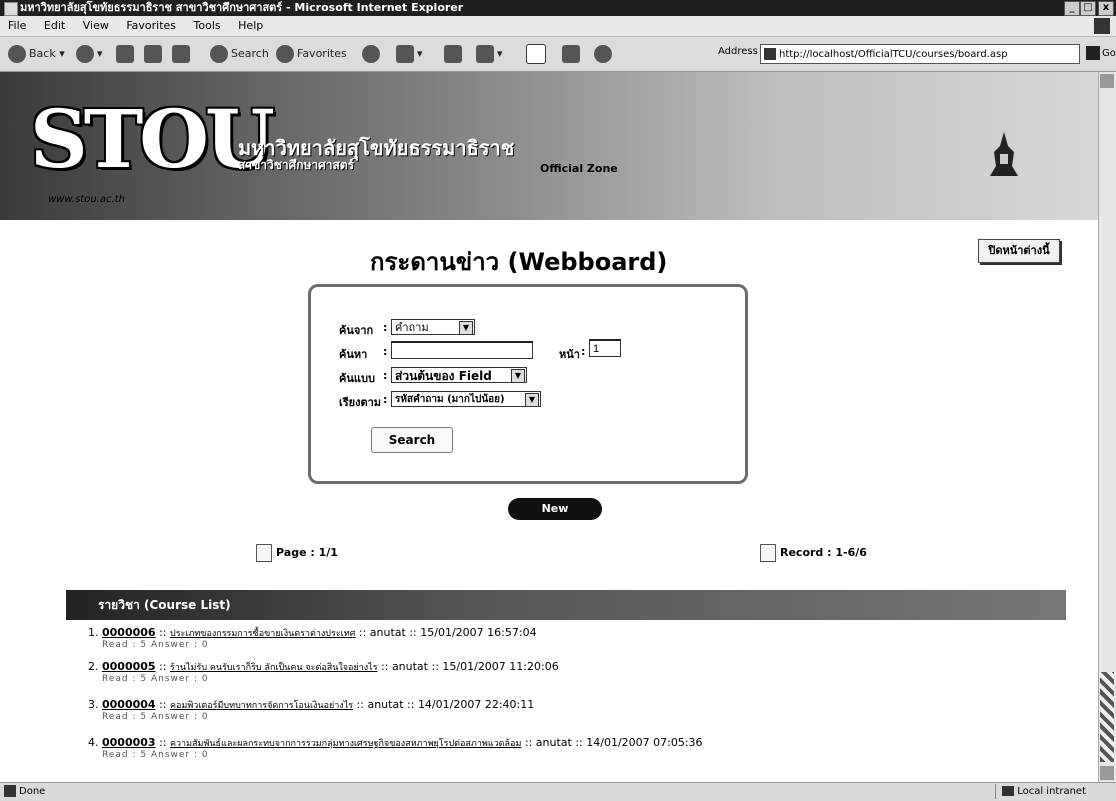 The image size is (1116, 801). I want to click on home-button, so click(182, 54).